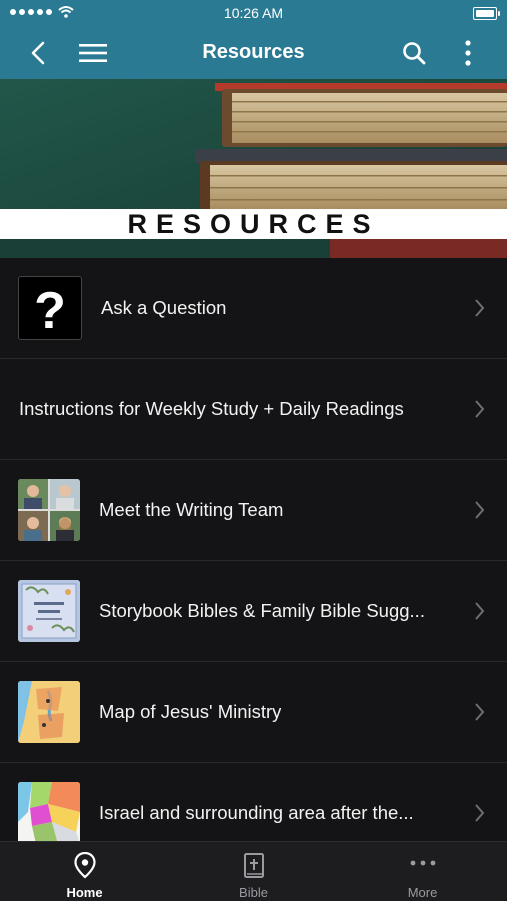 This screenshot has height=901, width=507. What do you see at coordinates (253, 892) in the screenshot?
I see `tab-label: Bible` at bounding box center [253, 892].